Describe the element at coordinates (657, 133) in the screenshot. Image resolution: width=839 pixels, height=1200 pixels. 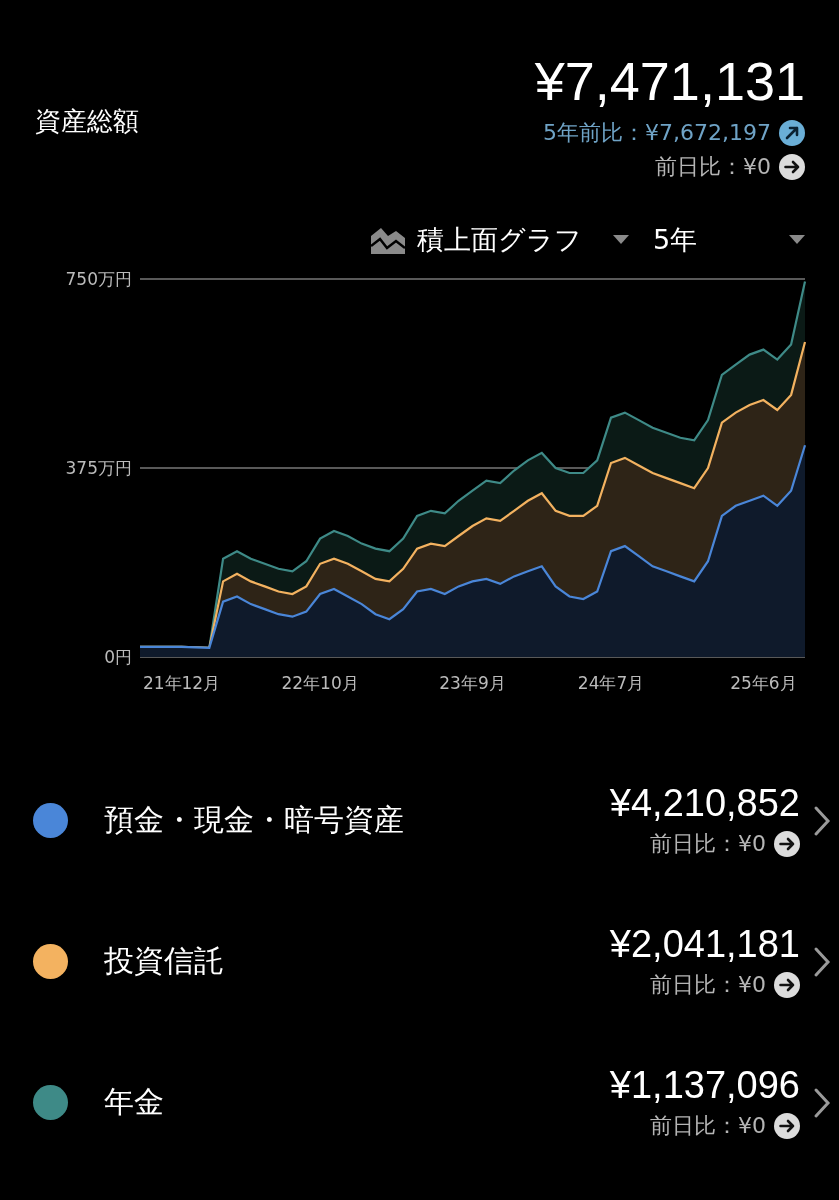
I see `comparison-text: 5年前比：¥7,672,197` at that location.